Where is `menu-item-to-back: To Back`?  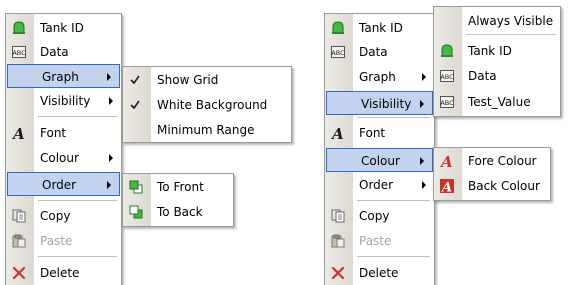 menu-item-to-back: To Back is located at coordinates (178, 212).